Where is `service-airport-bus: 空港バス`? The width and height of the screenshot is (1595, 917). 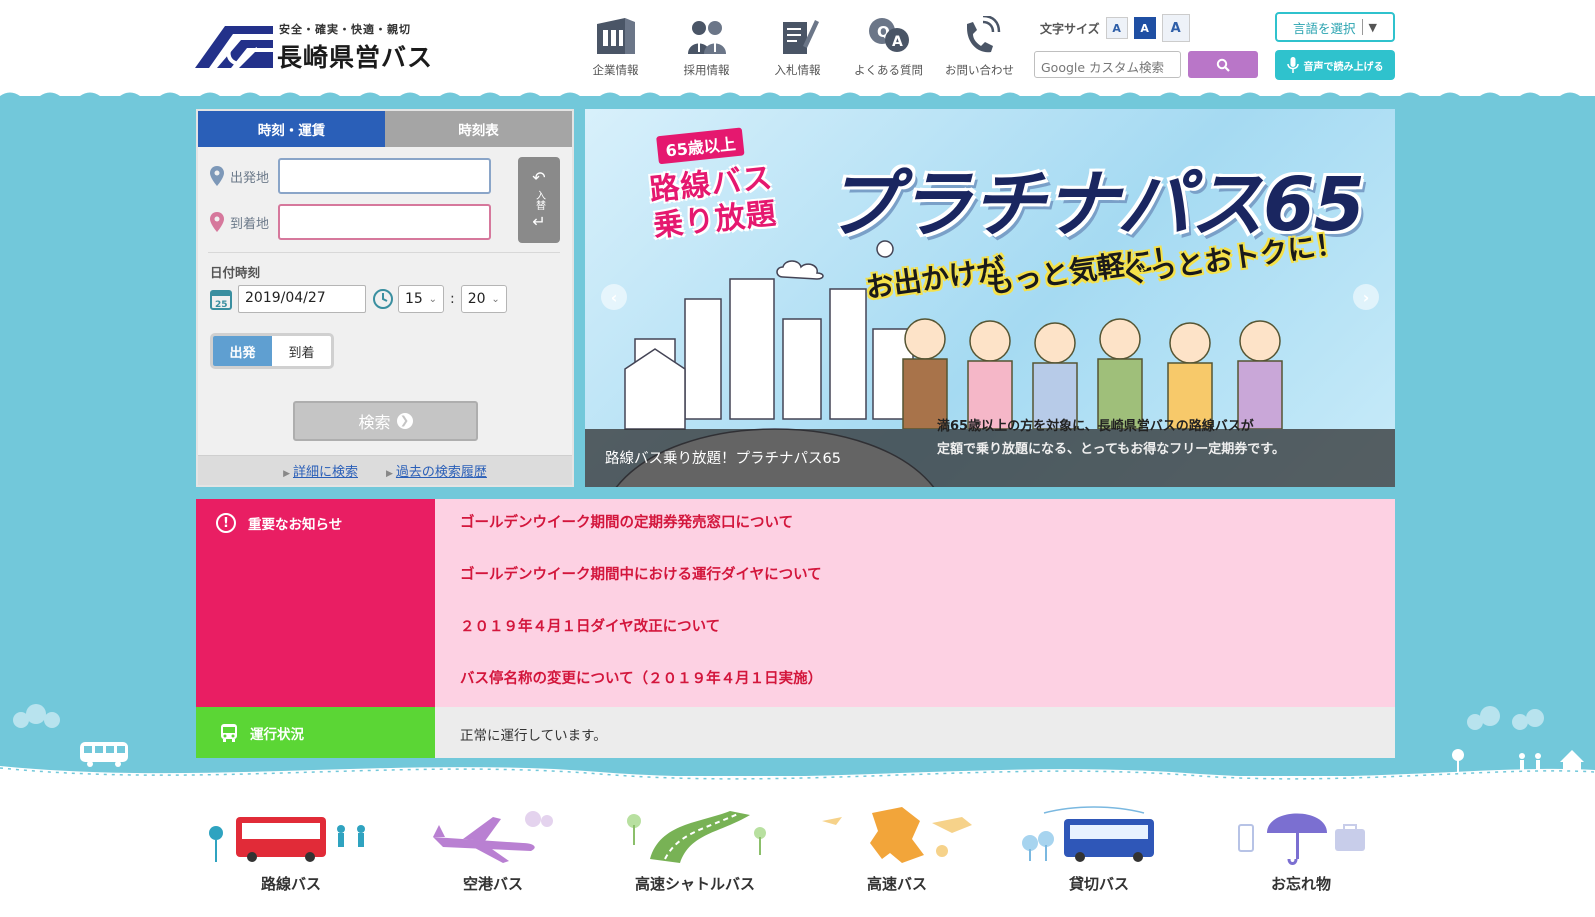 service-airport-bus: 空港バス is located at coordinates (493, 850).